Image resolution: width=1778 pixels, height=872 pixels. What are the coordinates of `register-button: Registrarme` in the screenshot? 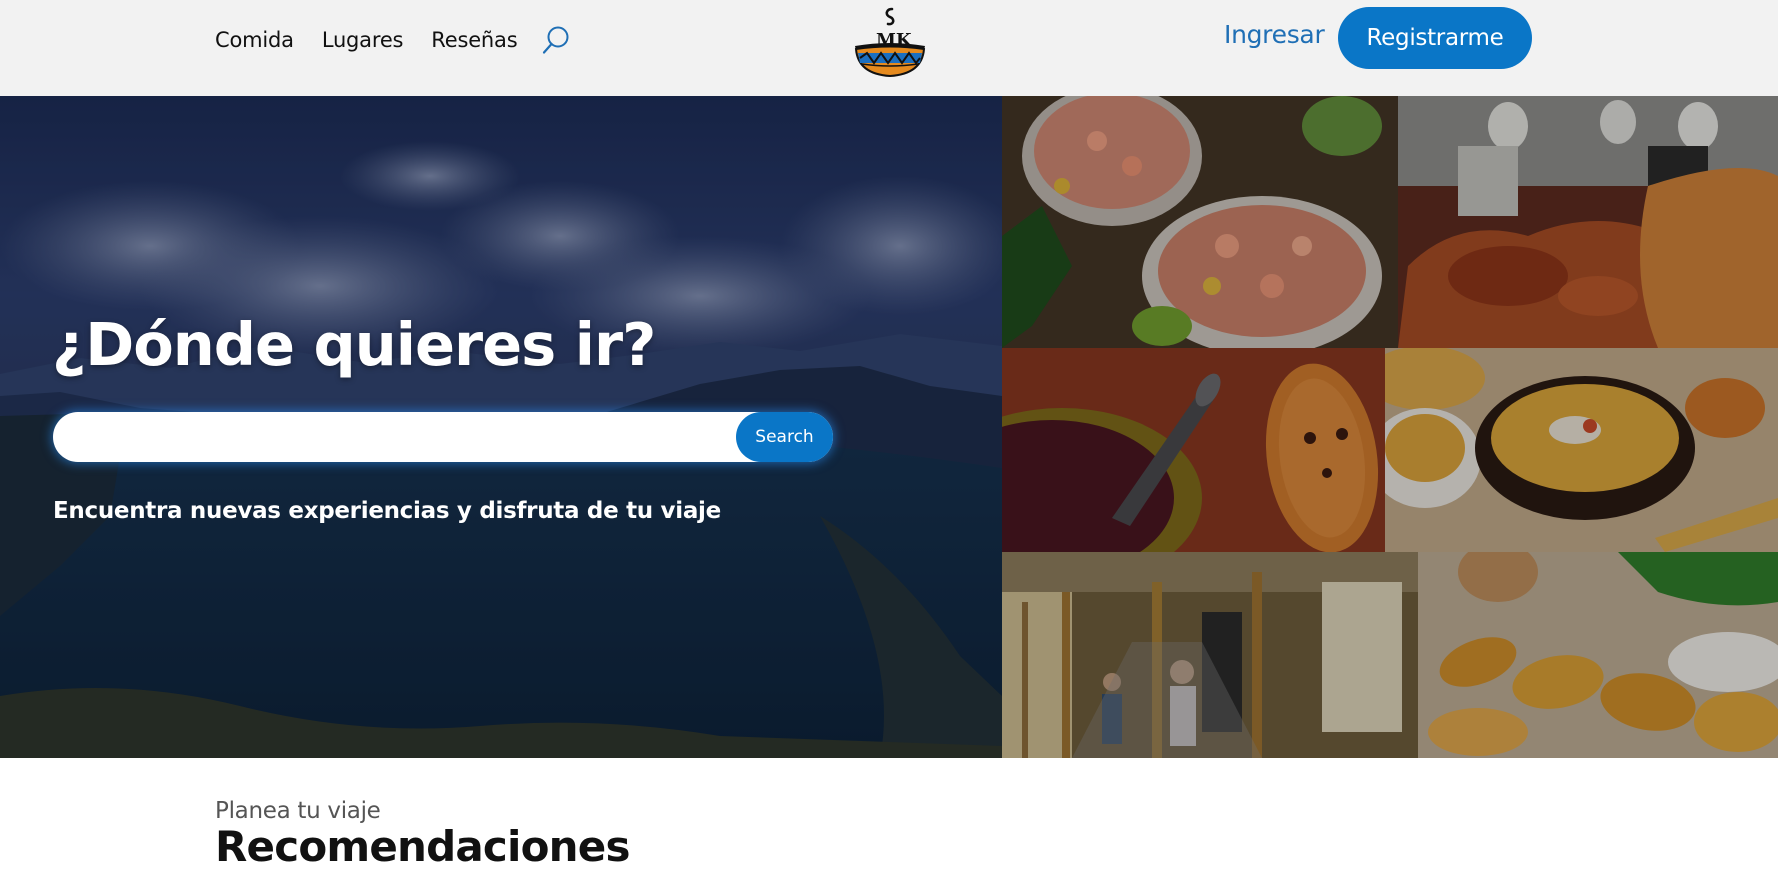 It's located at (1435, 38).